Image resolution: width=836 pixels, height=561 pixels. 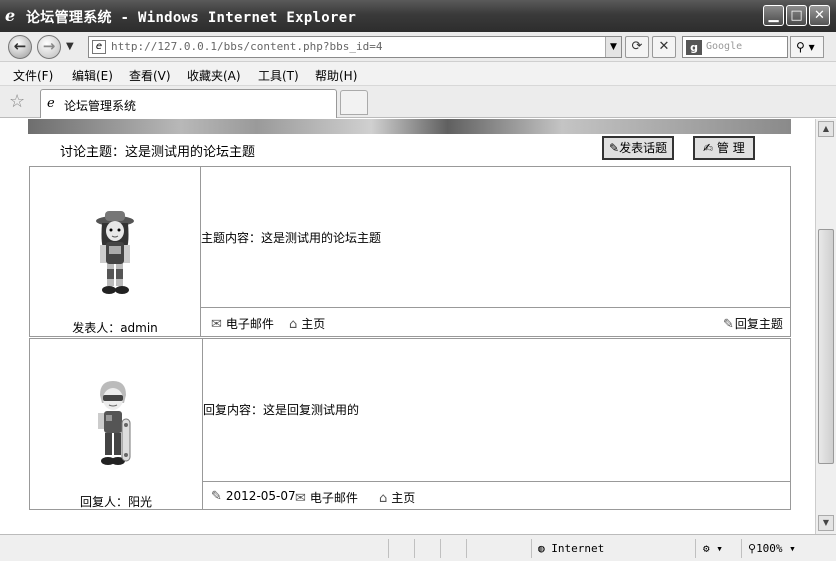 What do you see at coordinates (418, 74) in the screenshot?
I see `menu-bar: 文件(F) 编辑(E) 查看(V) 收藏夹(A) 工具(T) 帮助(H)` at bounding box center [418, 74].